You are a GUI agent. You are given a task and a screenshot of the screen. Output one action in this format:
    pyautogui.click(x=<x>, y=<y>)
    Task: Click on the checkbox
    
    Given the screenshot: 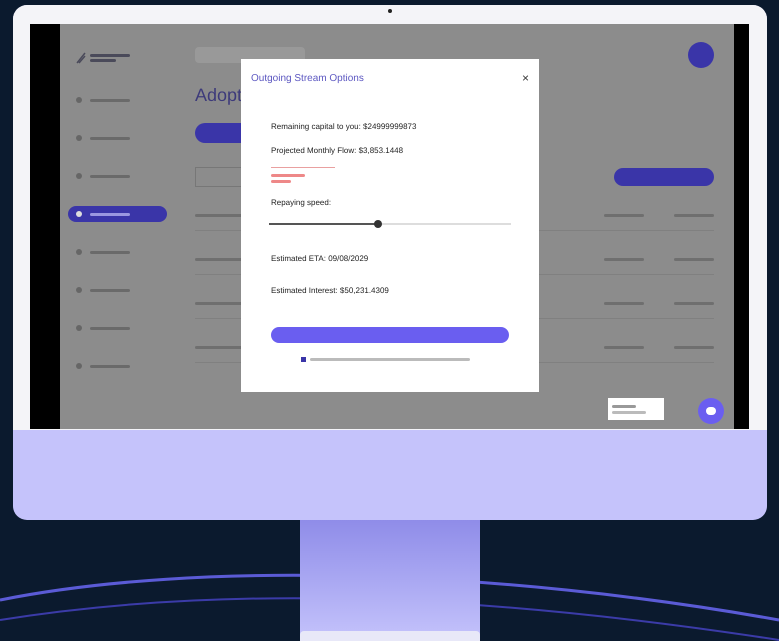 What is the action you would take?
    pyautogui.click(x=303, y=359)
    